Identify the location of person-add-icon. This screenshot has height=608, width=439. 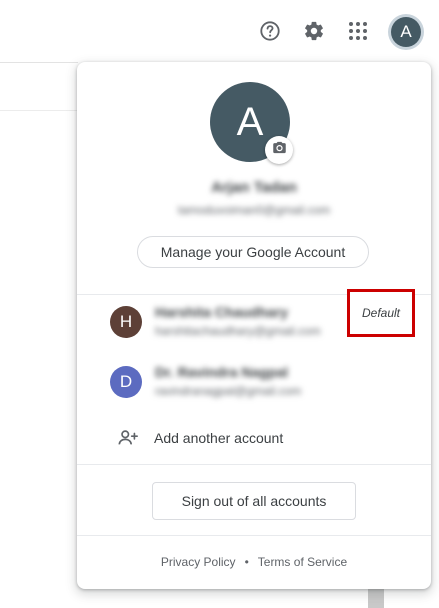
(128, 438).